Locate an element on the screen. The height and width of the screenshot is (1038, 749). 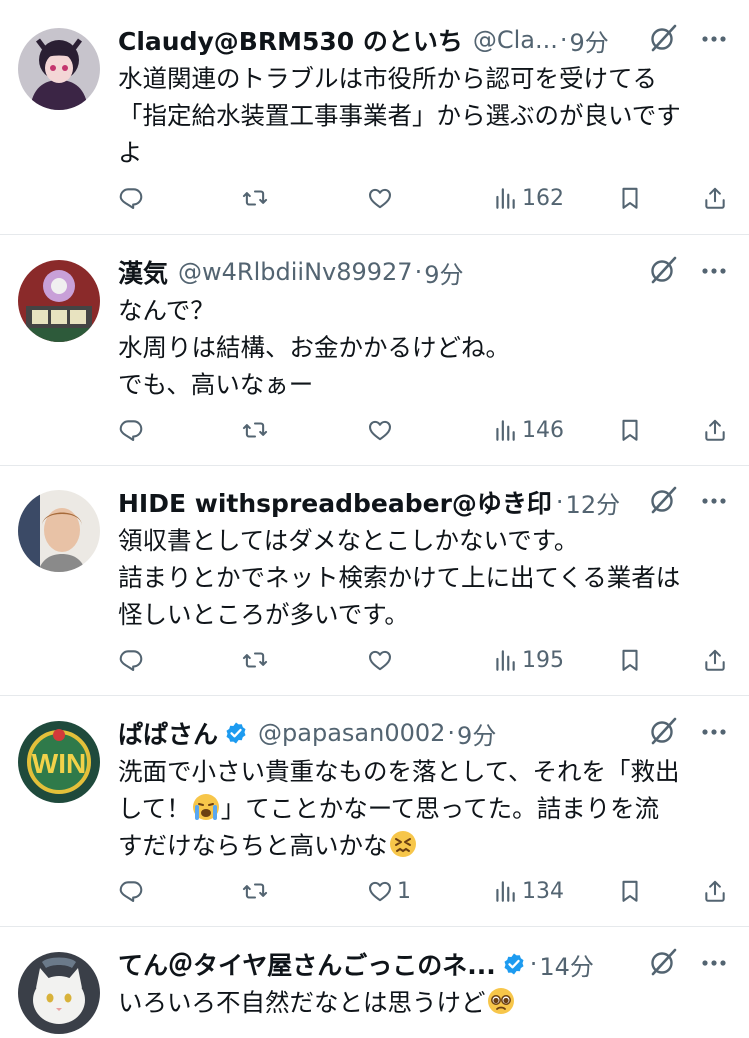
view-count: 162 is located at coordinates (543, 198).